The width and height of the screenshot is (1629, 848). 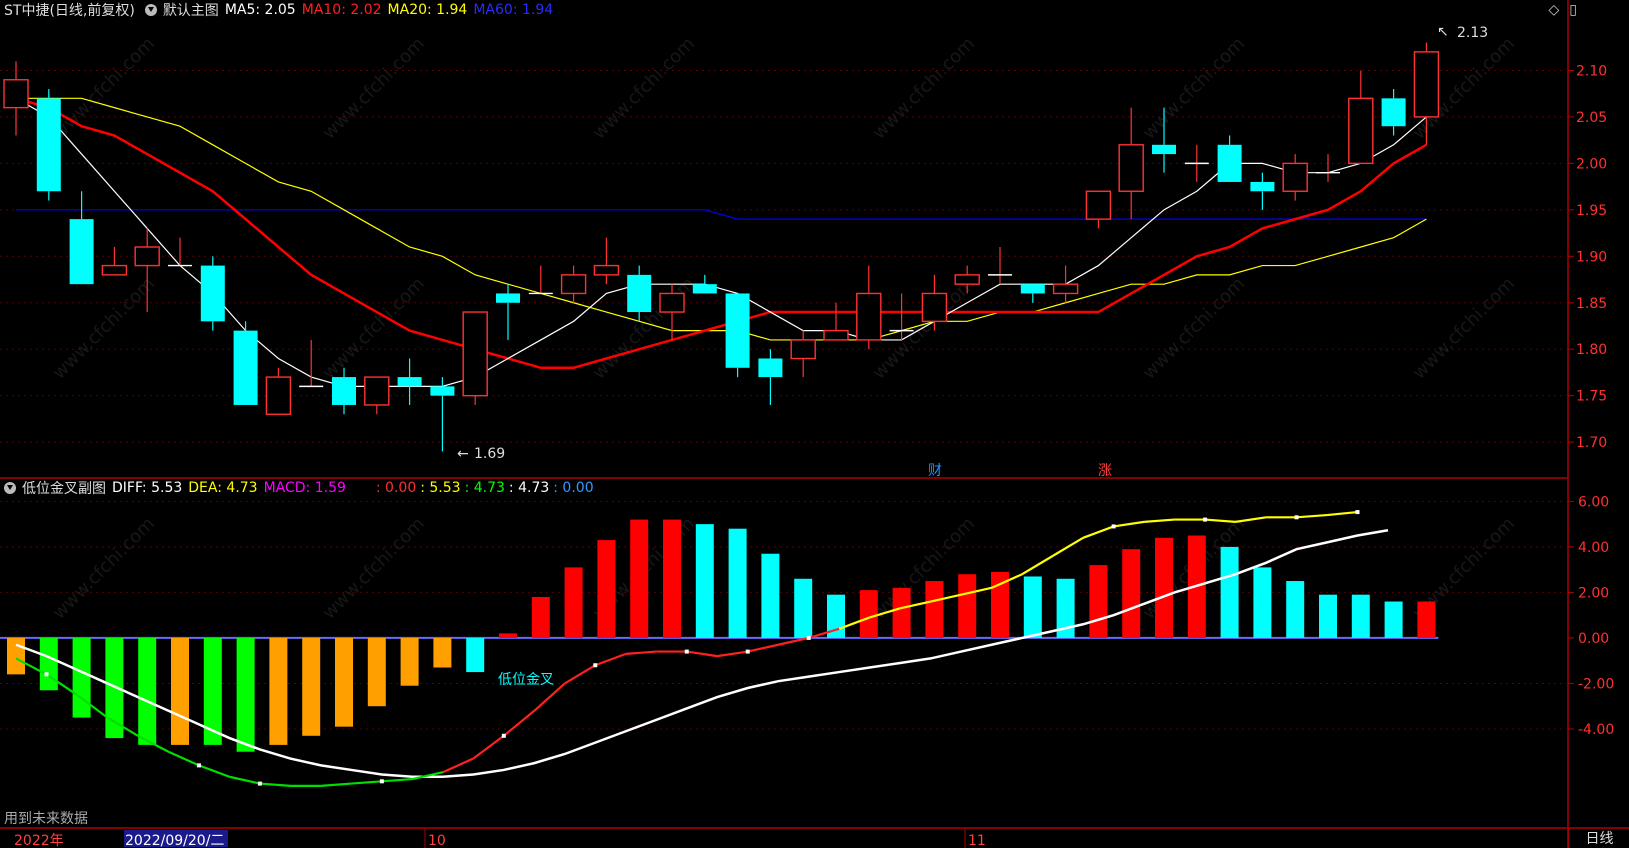 What do you see at coordinates (1591, 257) in the screenshot?
I see `price-tick-label: 1.90` at bounding box center [1591, 257].